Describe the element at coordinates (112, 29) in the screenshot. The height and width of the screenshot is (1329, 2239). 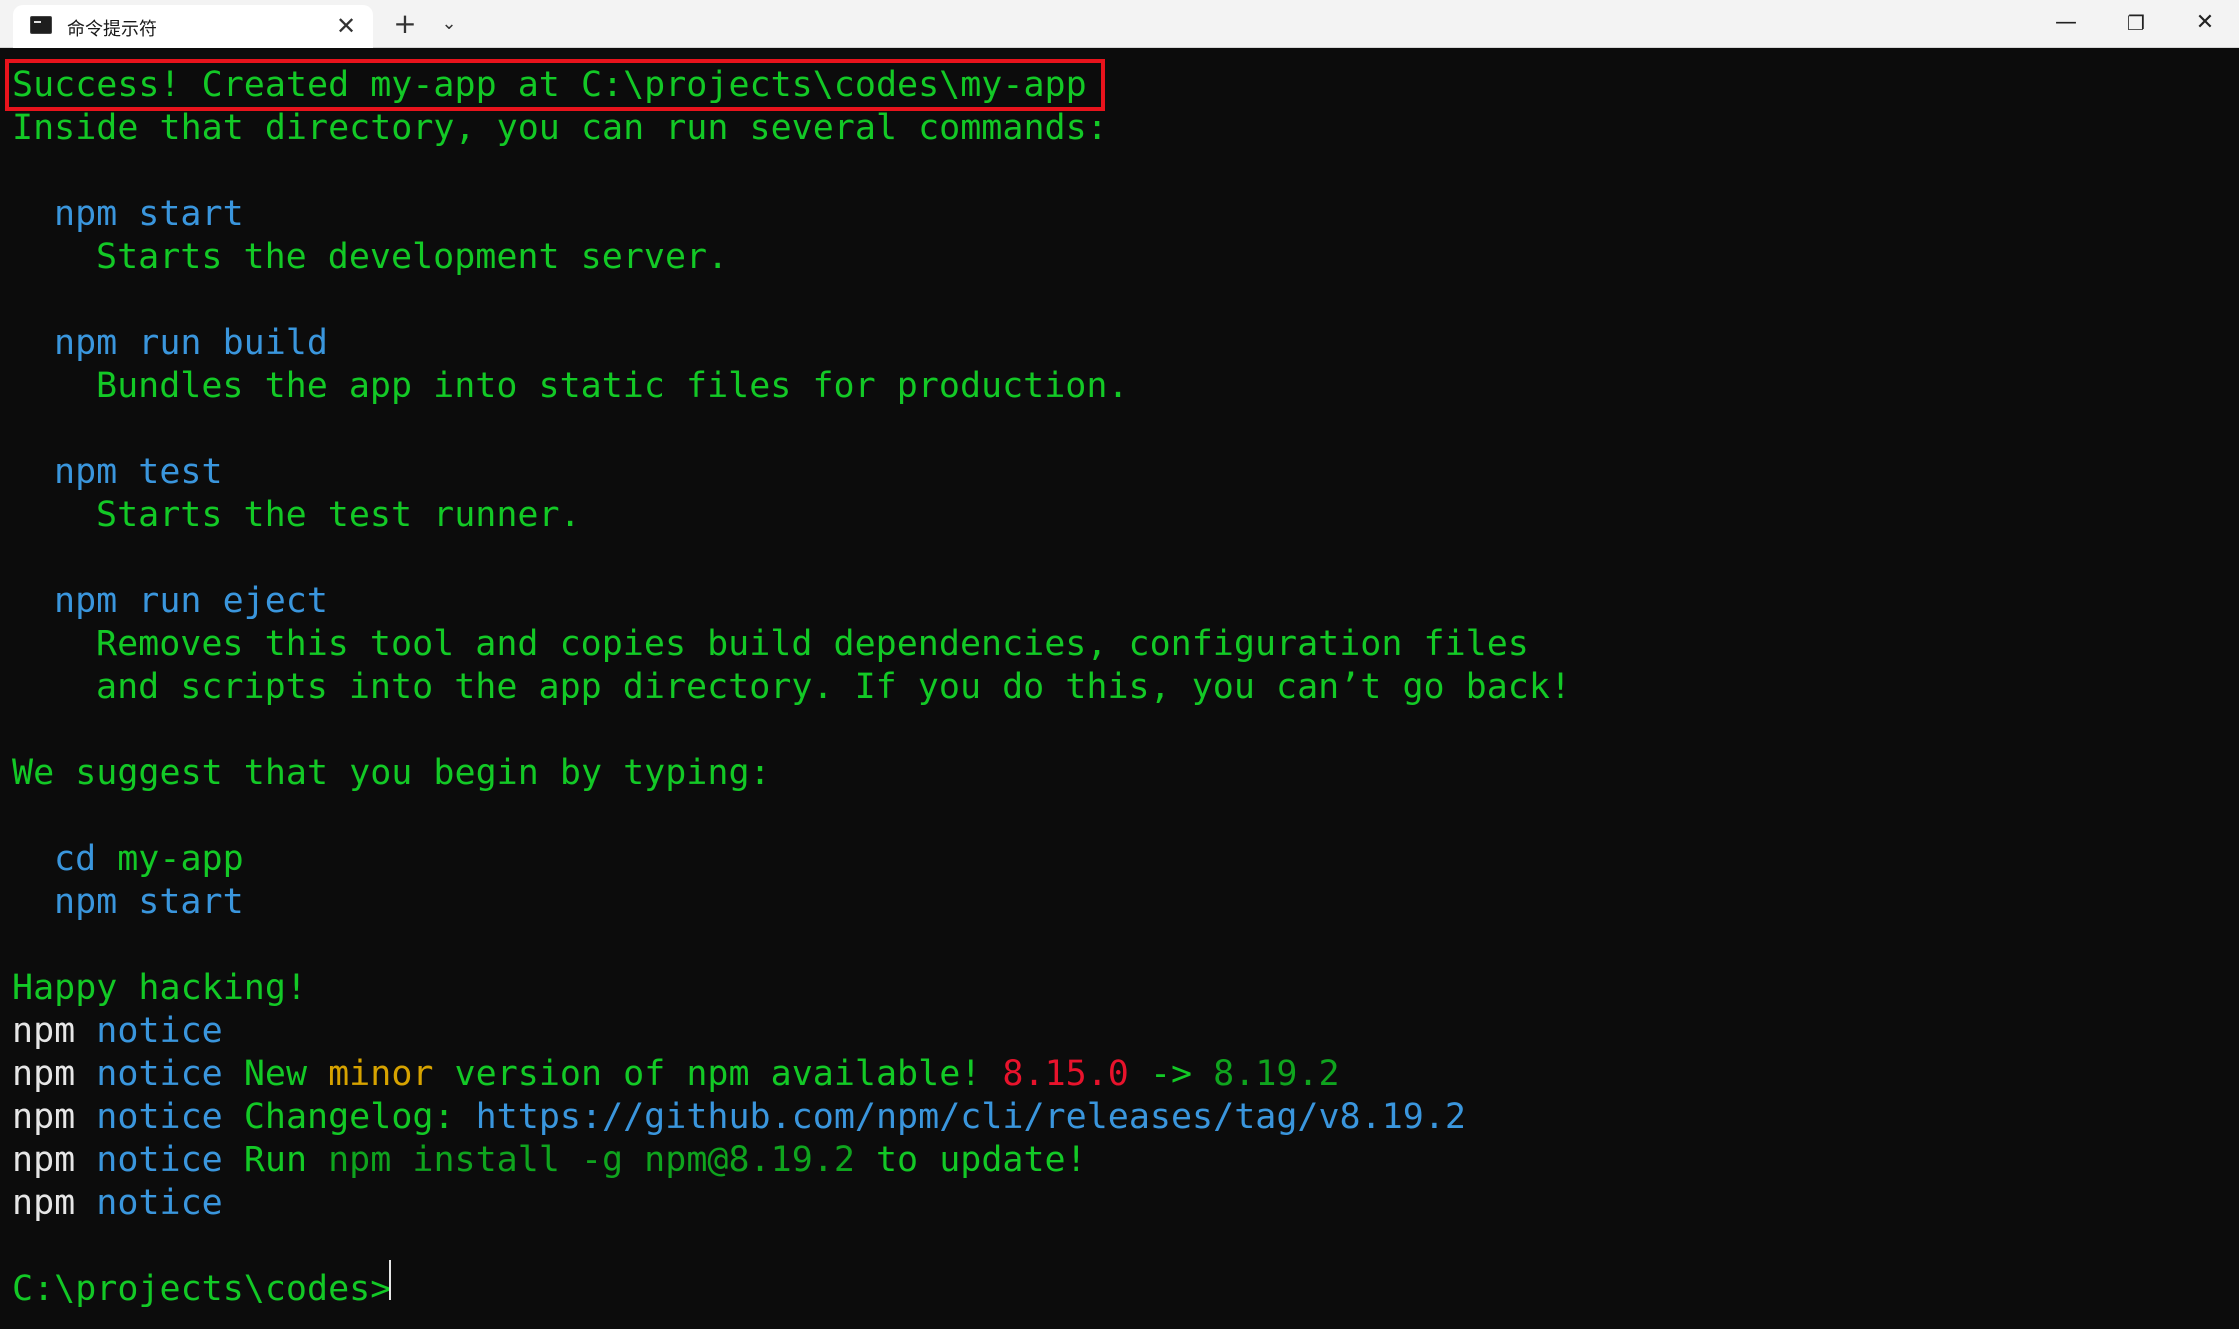
I see `tab-title: 命令提示符` at that location.